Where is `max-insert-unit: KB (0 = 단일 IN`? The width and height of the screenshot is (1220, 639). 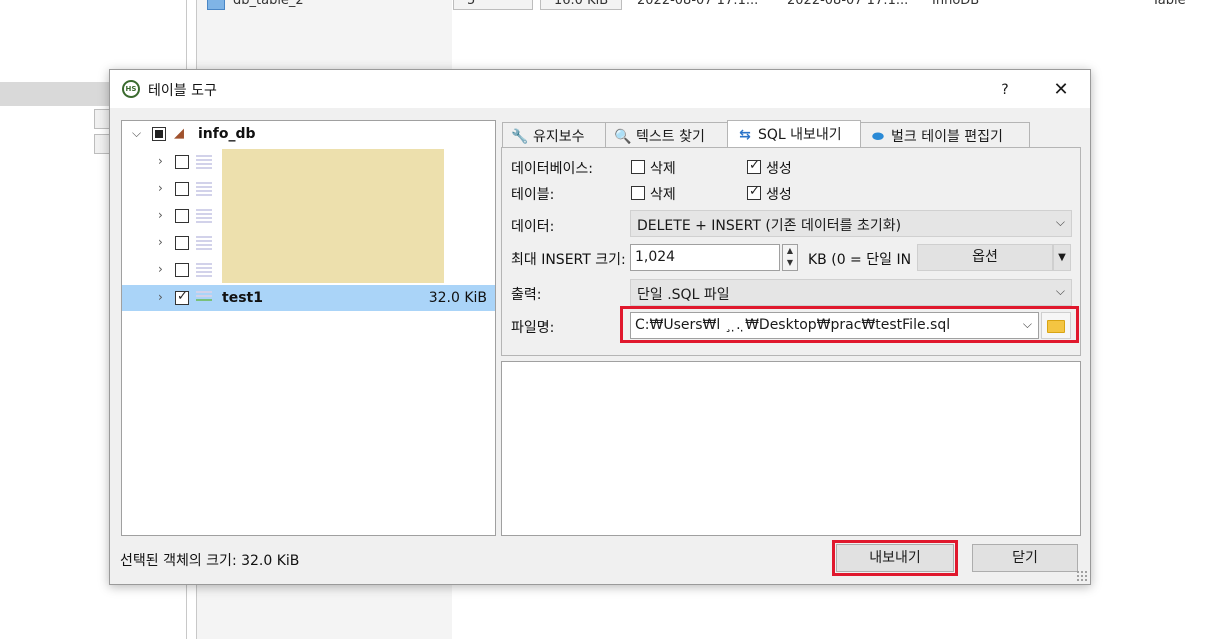
max-insert-unit: KB (0 = 단일 IN is located at coordinates (860, 260).